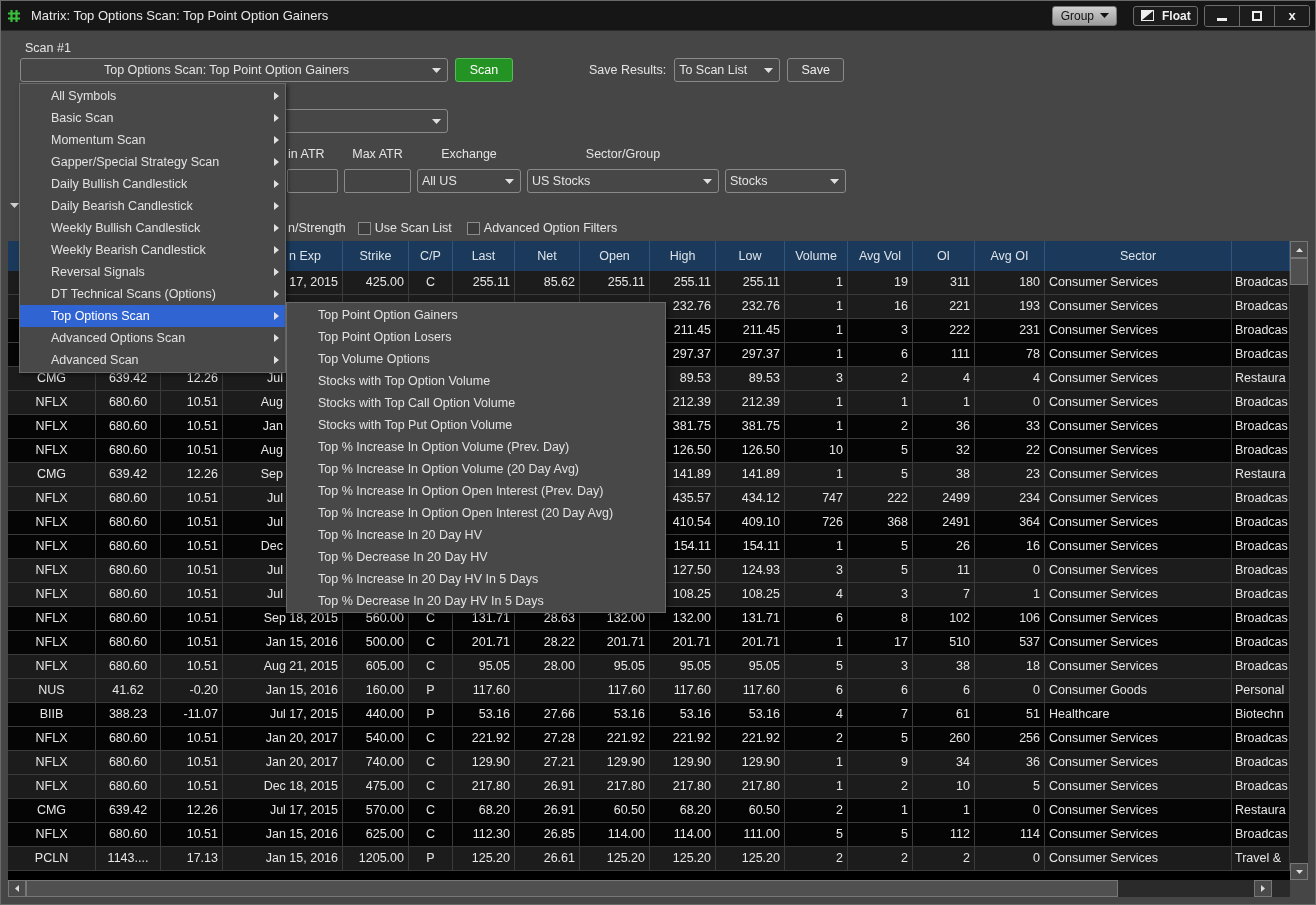 The image size is (1316, 905). Describe the element at coordinates (761, 330) in the screenshot. I see `table-cell: 211.45` at that location.